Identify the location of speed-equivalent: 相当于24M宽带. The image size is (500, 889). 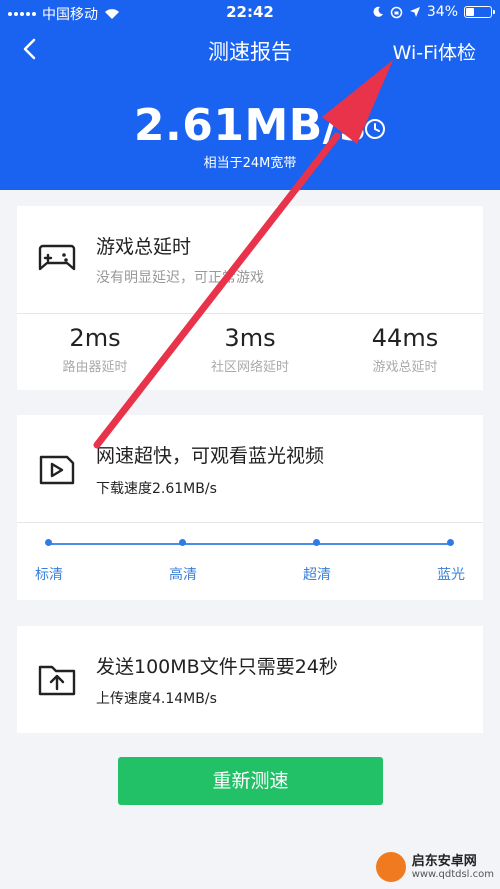
(250, 163).